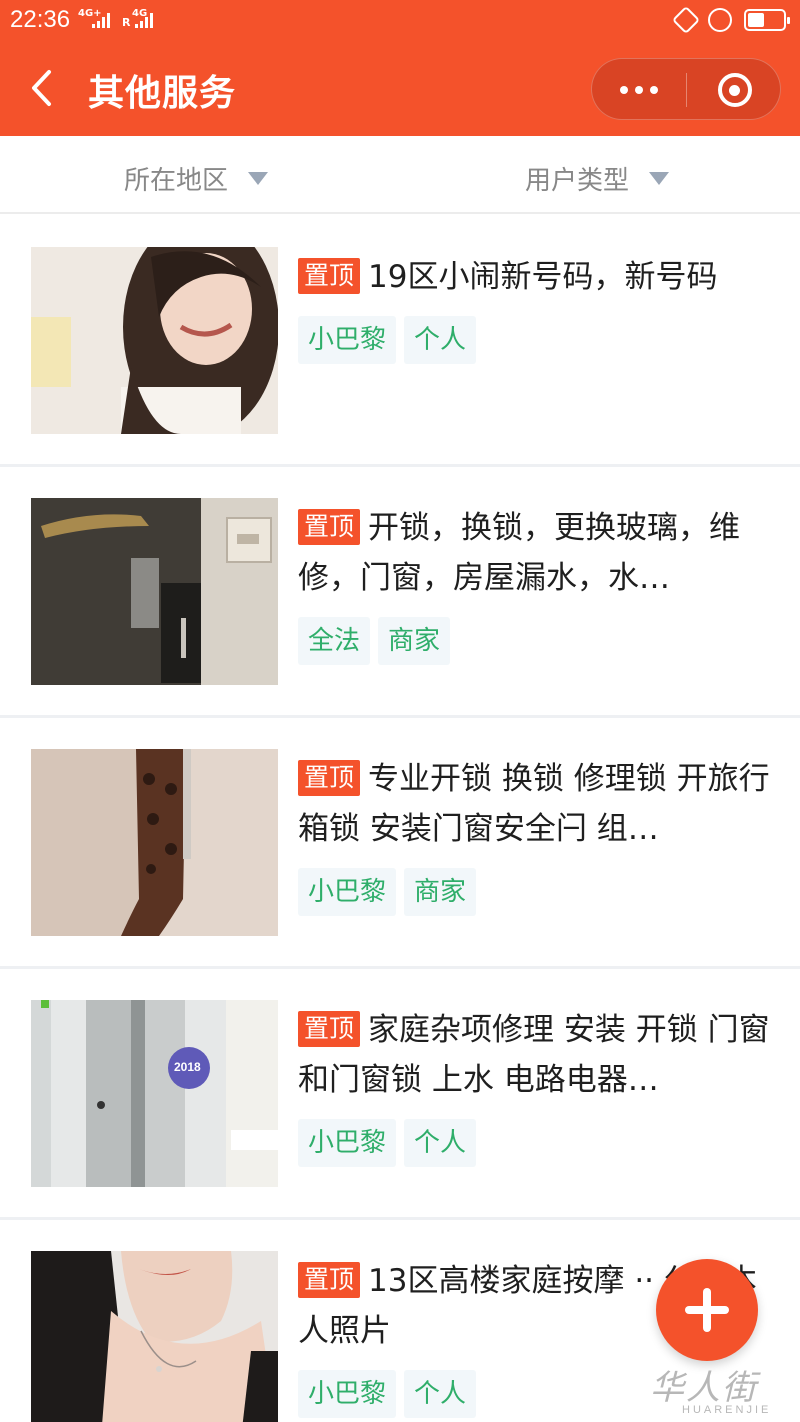 The width and height of the screenshot is (800, 1422). I want to click on status-icons, so click(730, 20).